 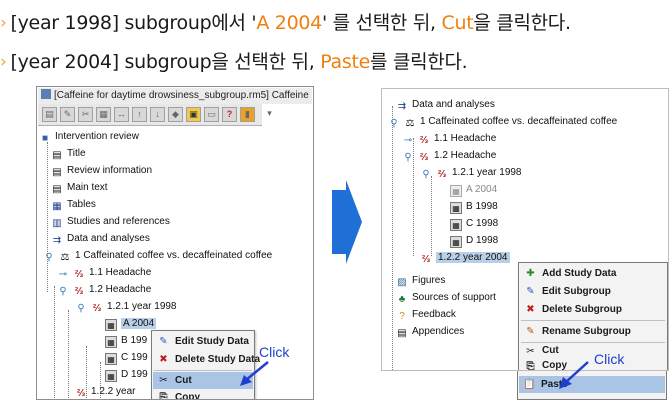 I want to click on cut-icon: ✂, so click(x=163, y=380).